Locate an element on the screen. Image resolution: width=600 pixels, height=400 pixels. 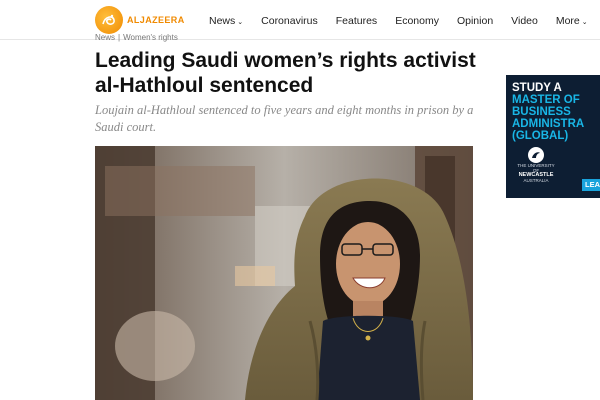
nav-item-news: News ⌄ is located at coordinates (226, 21).